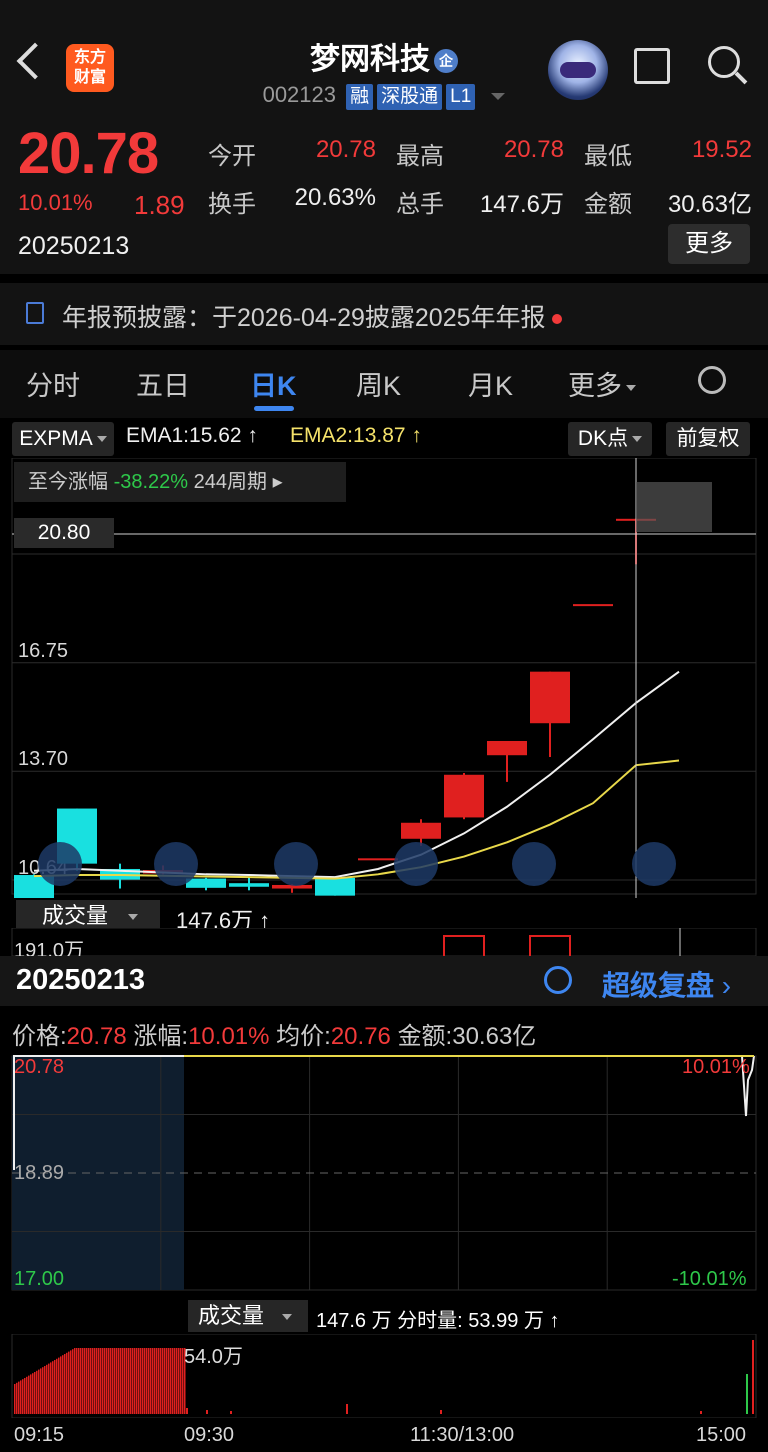 The height and width of the screenshot is (1452, 768). I want to click on nav-prev-icon, so click(416, 864).